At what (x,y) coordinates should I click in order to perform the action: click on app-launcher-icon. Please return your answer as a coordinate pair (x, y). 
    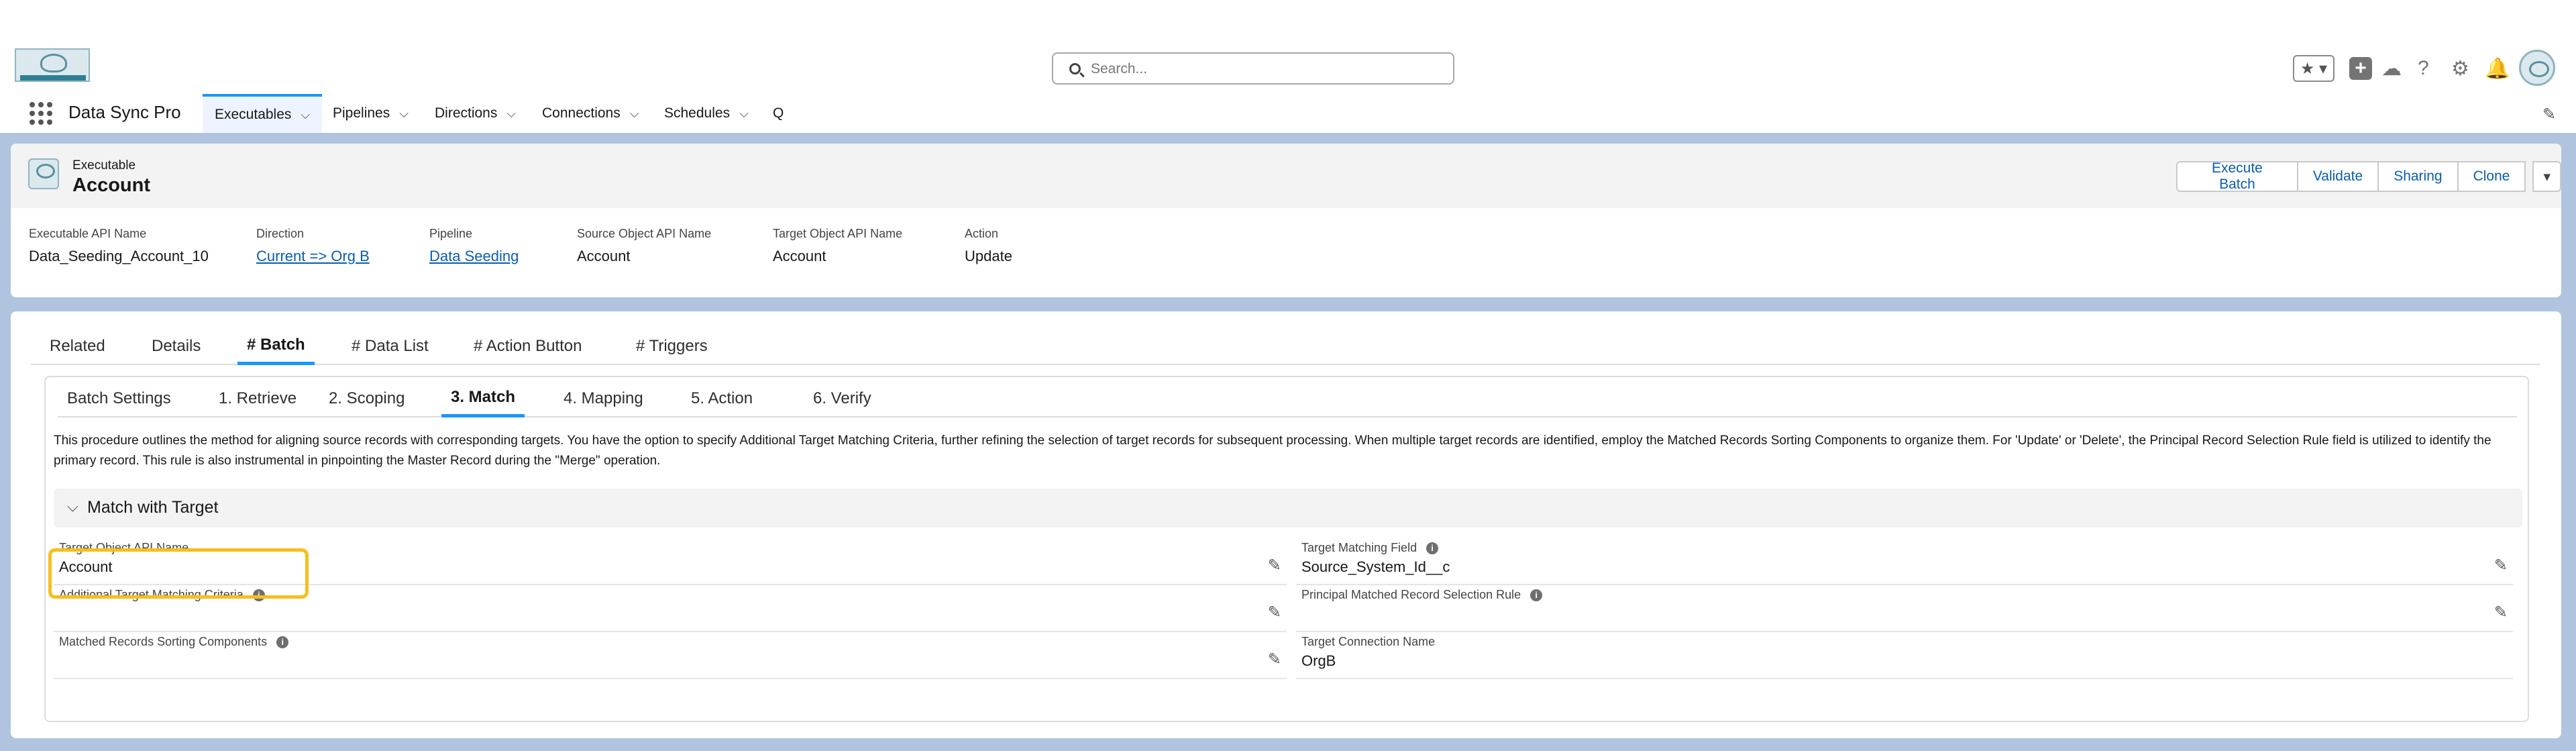
    Looking at the image, I should click on (41, 114).